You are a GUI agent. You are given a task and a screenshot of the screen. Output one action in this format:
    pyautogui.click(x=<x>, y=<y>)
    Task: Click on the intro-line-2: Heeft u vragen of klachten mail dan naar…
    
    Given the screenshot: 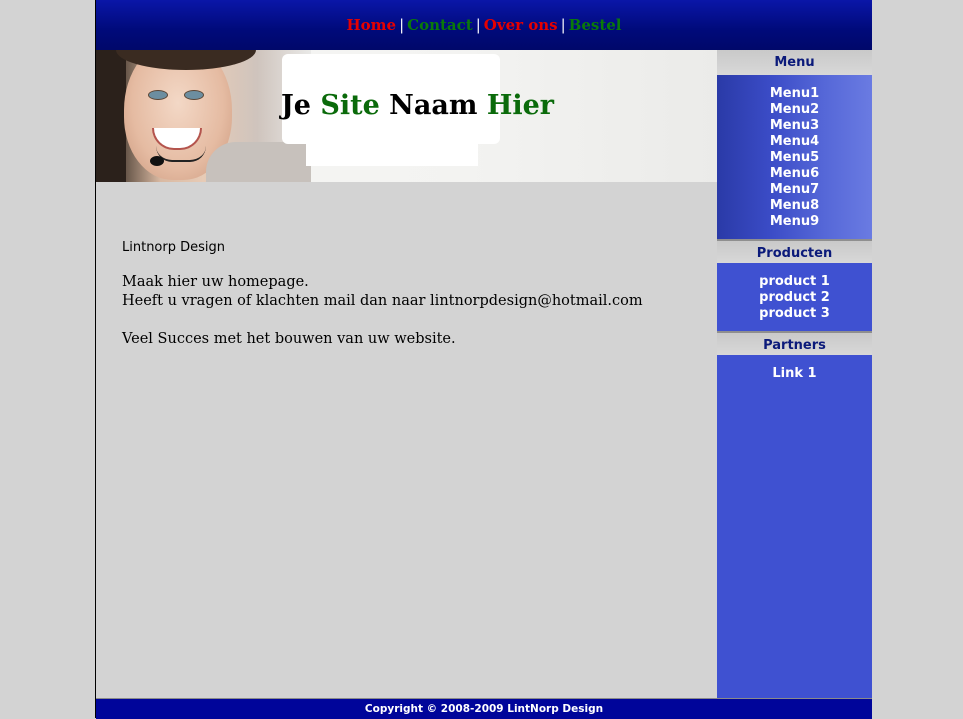 What is the action you would take?
    pyautogui.click(x=382, y=301)
    